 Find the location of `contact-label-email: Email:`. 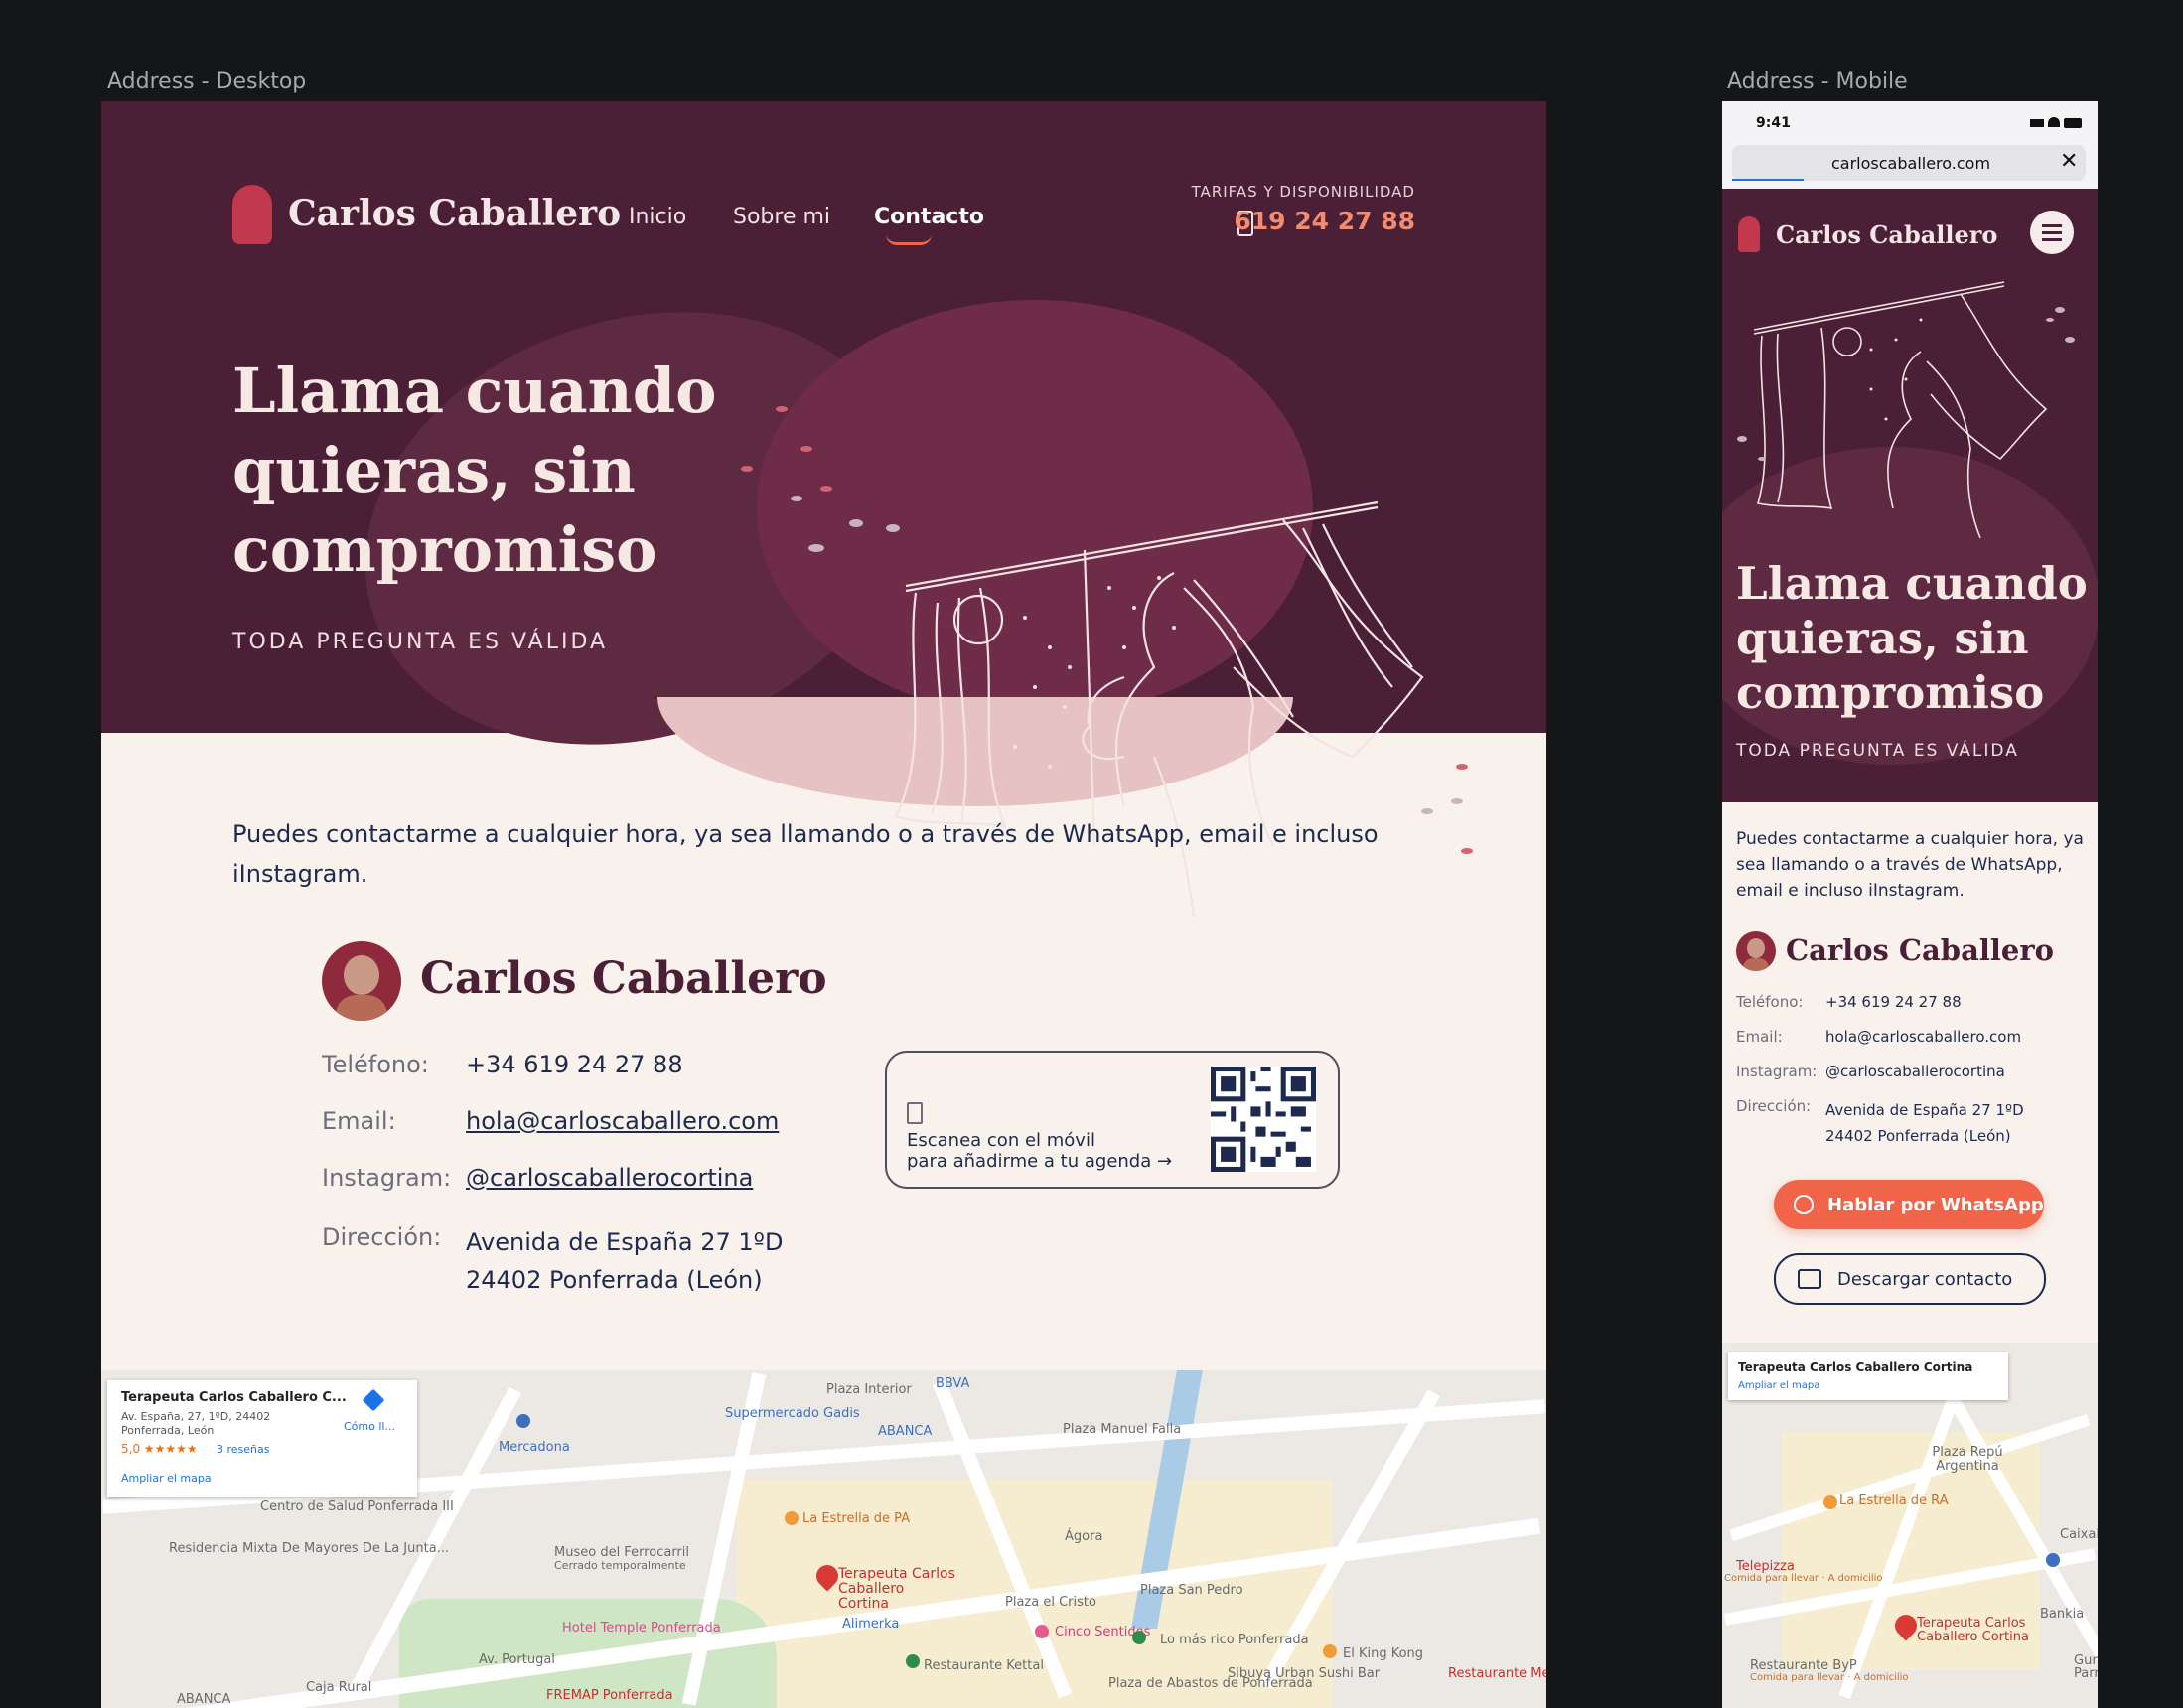

contact-label-email: Email: is located at coordinates (359, 1121).